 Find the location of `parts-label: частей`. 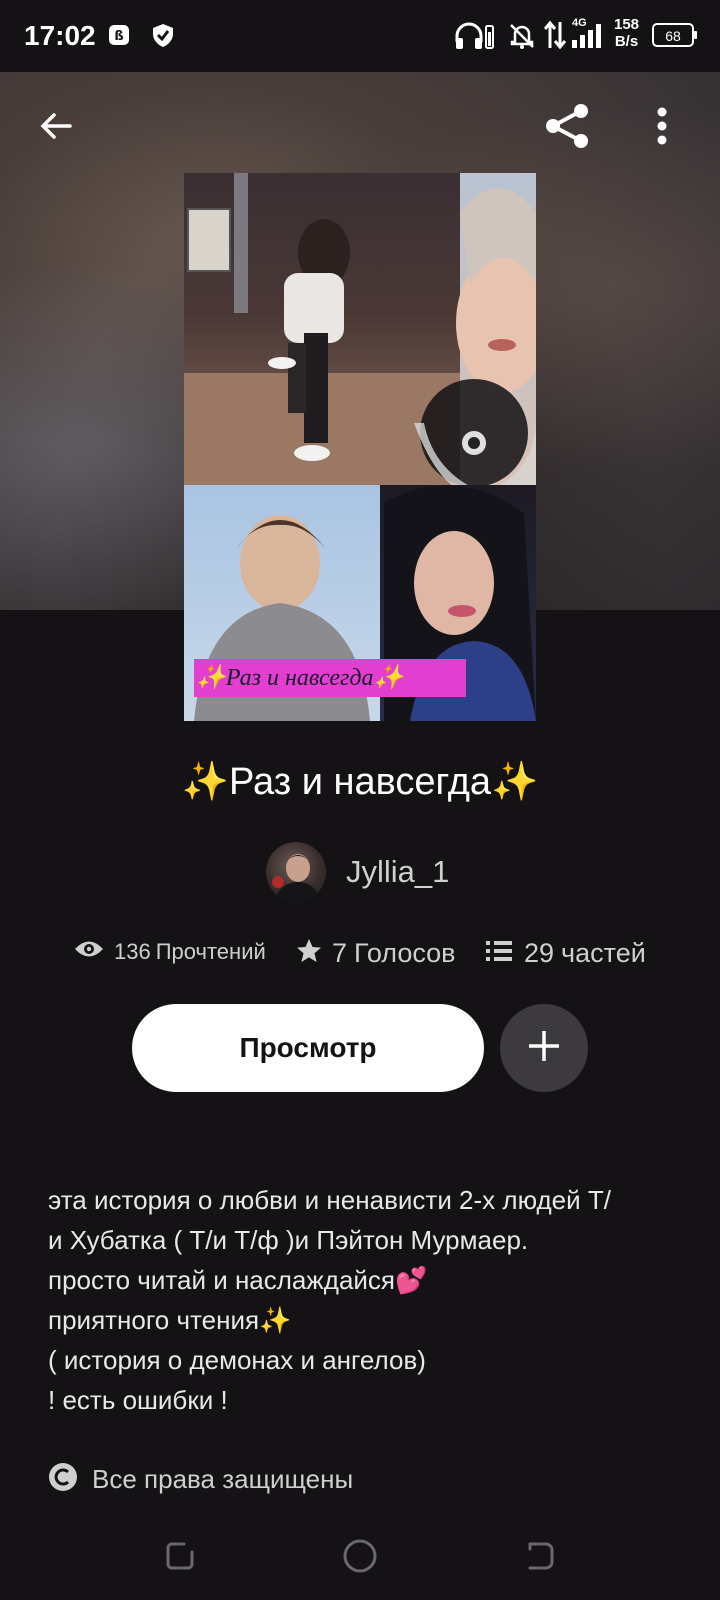

parts-label: частей is located at coordinates (603, 953).